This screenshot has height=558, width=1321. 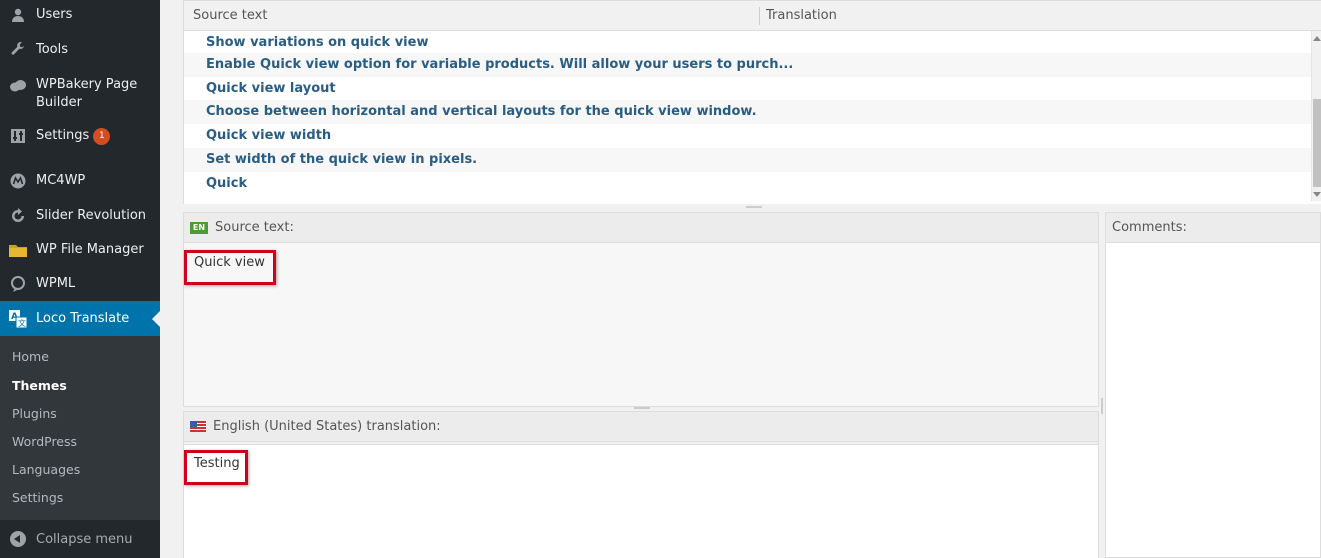 I want to click on row-source-text: Set width of the quick view in pixels., so click(x=342, y=159).